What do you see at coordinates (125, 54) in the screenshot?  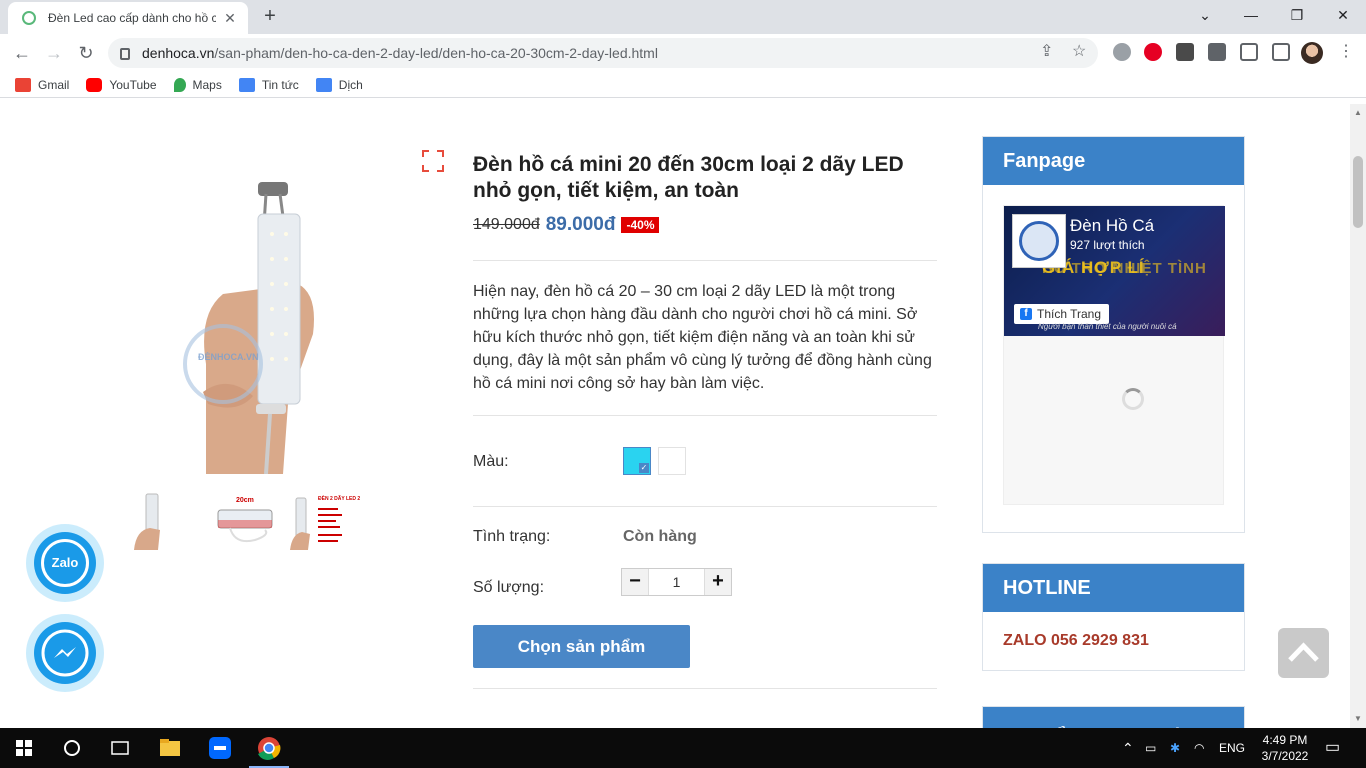 I see `lock-icon` at bounding box center [125, 54].